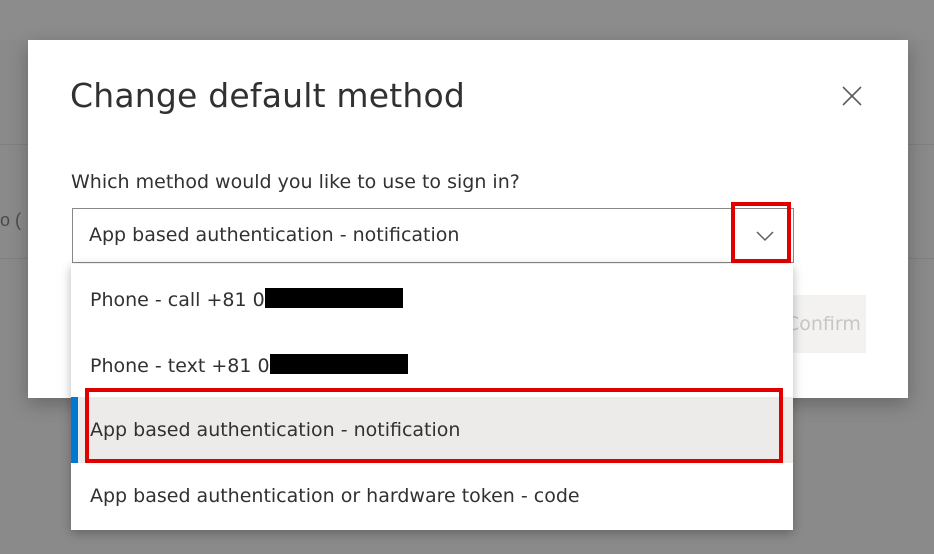 The image size is (934, 554). What do you see at coordinates (823, 324) in the screenshot?
I see `confirm-button-label: Confirm` at bounding box center [823, 324].